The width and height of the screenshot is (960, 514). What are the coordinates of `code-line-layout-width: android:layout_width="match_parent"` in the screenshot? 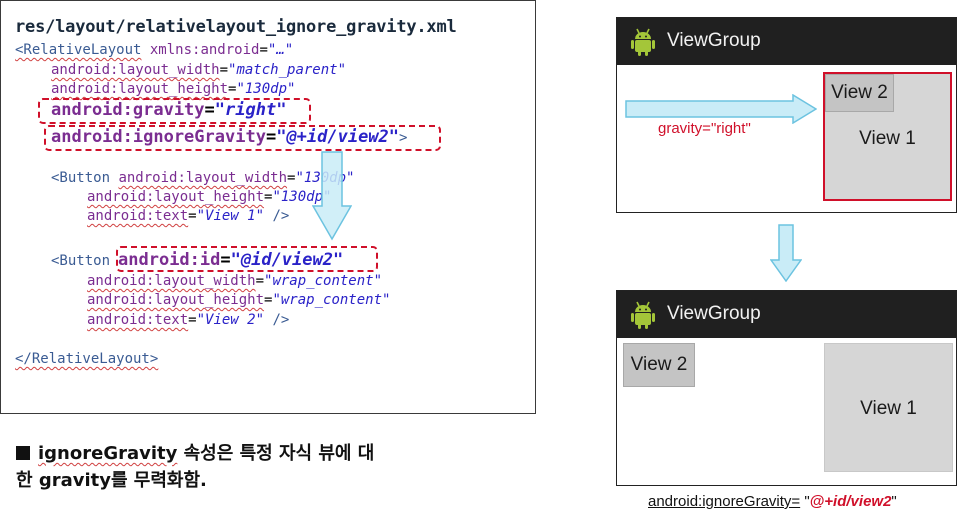 It's located at (198, 70).